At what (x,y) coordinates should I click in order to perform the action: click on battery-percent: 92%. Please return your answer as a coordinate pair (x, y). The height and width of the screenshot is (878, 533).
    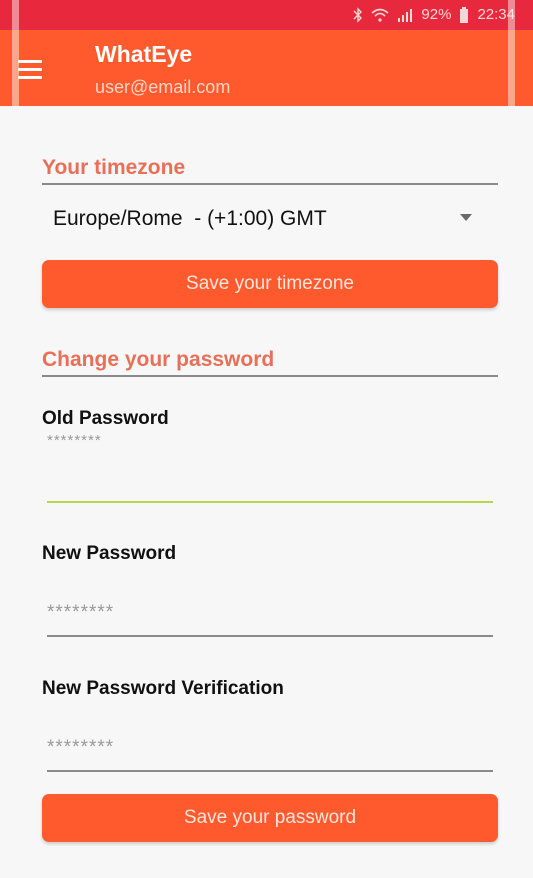
    Looking at the image, I should click on (436, 14).